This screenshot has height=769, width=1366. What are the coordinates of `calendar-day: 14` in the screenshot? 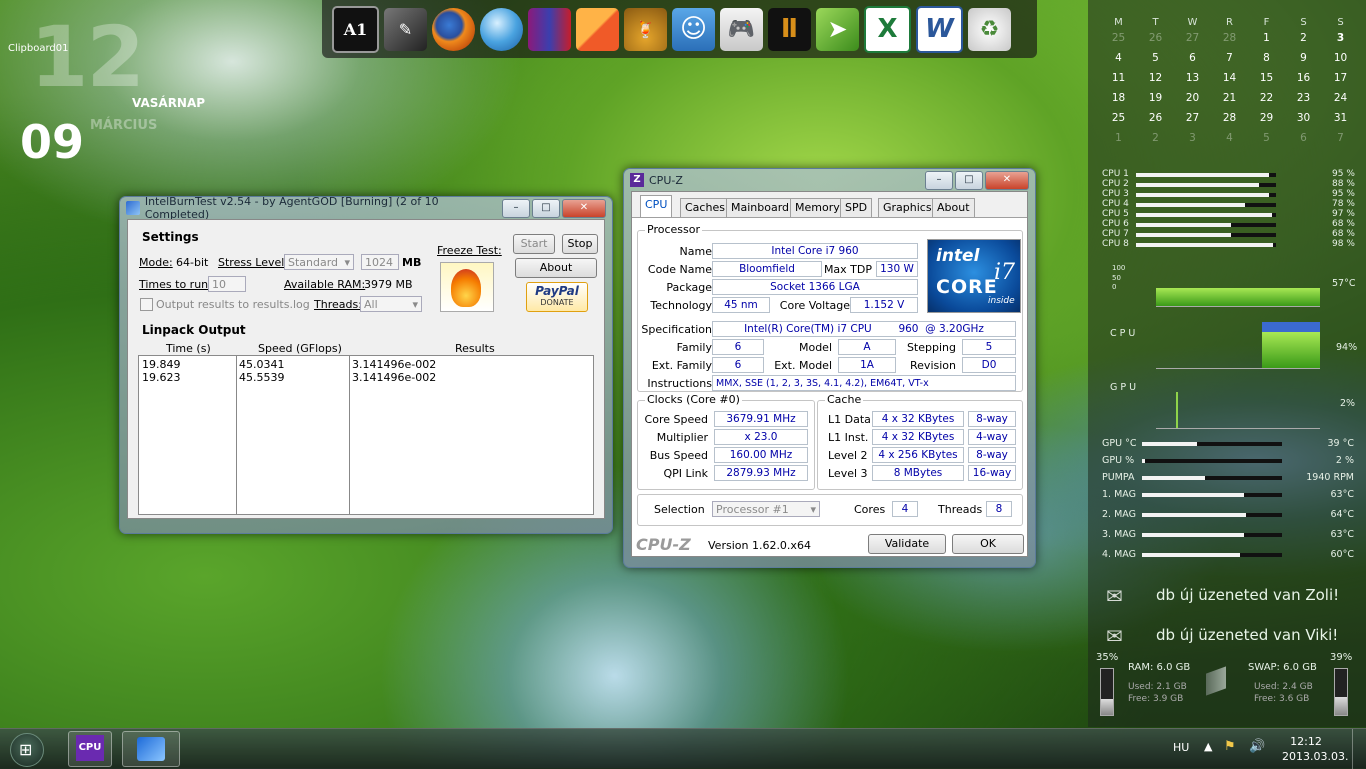 It's located at (1229, 78).